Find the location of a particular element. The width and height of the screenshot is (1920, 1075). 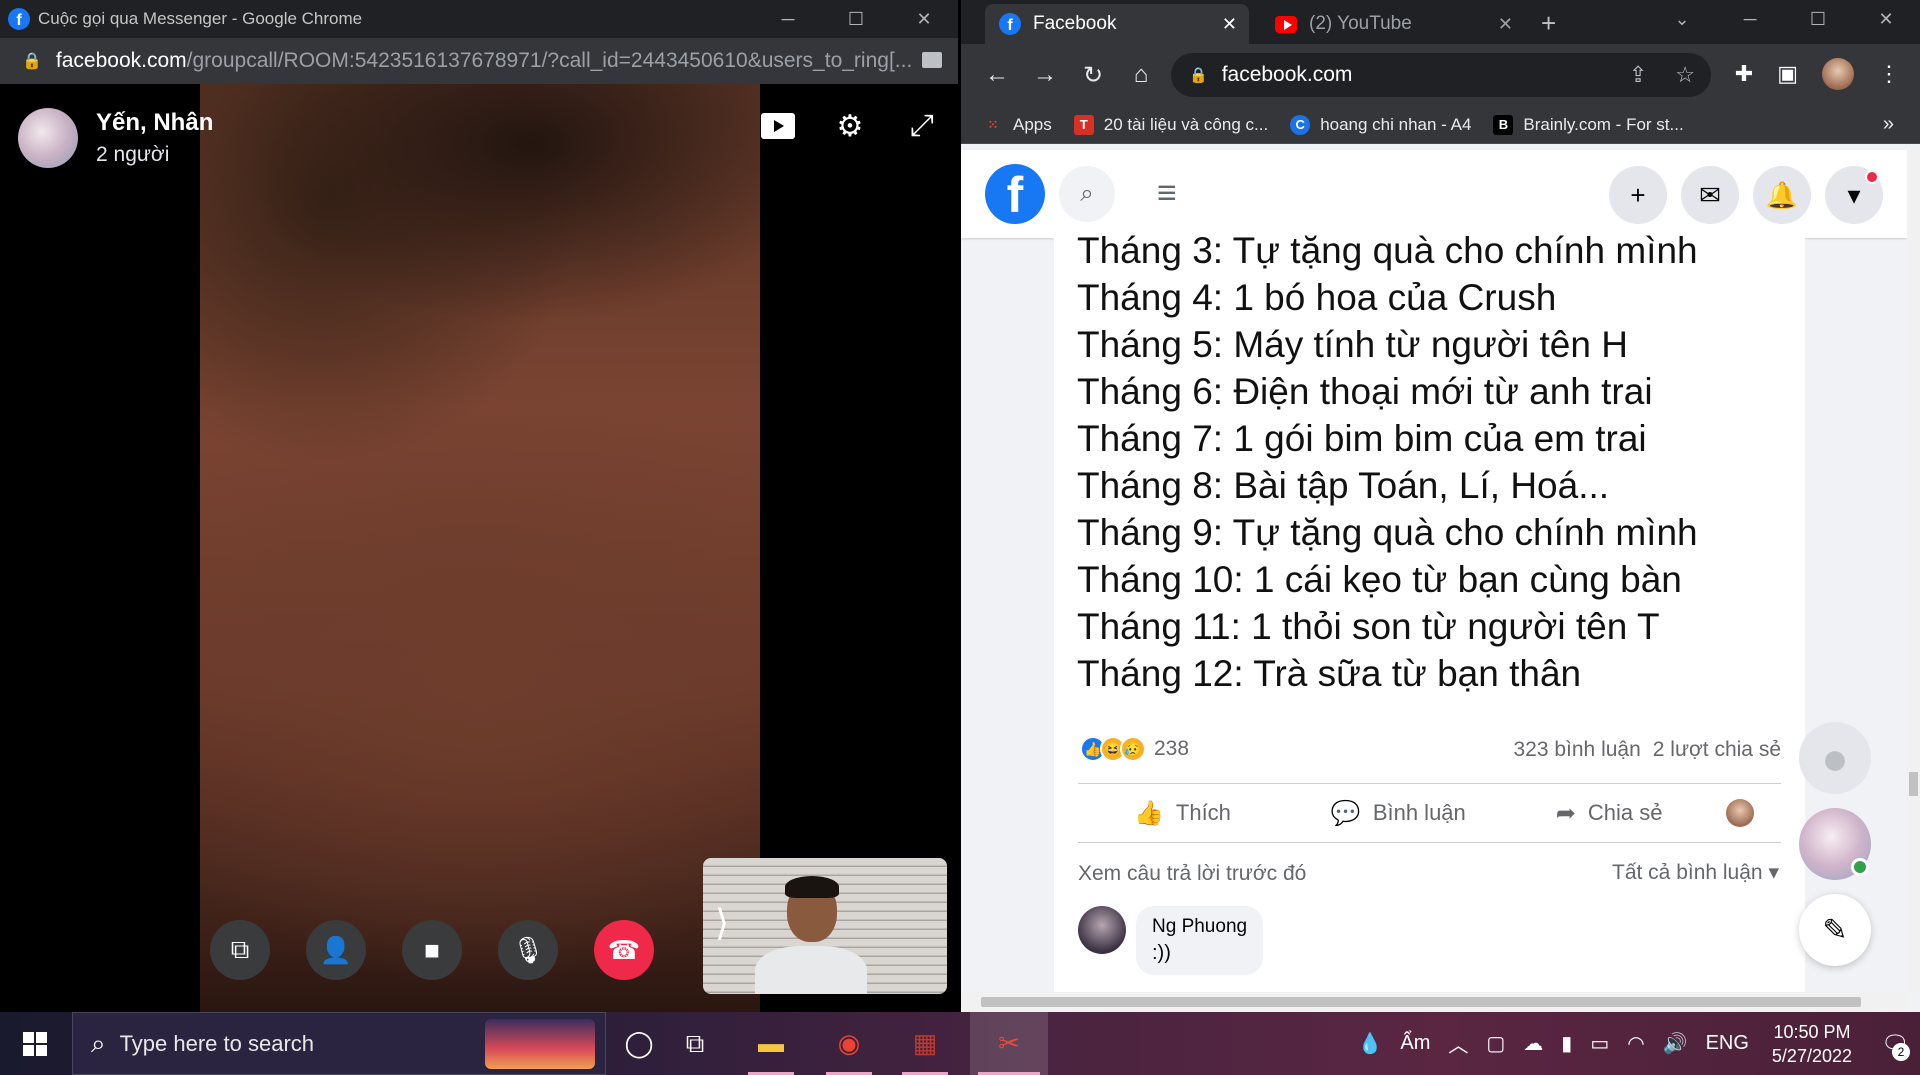

windows-logo-icon is located at coordinates (35, 1043).